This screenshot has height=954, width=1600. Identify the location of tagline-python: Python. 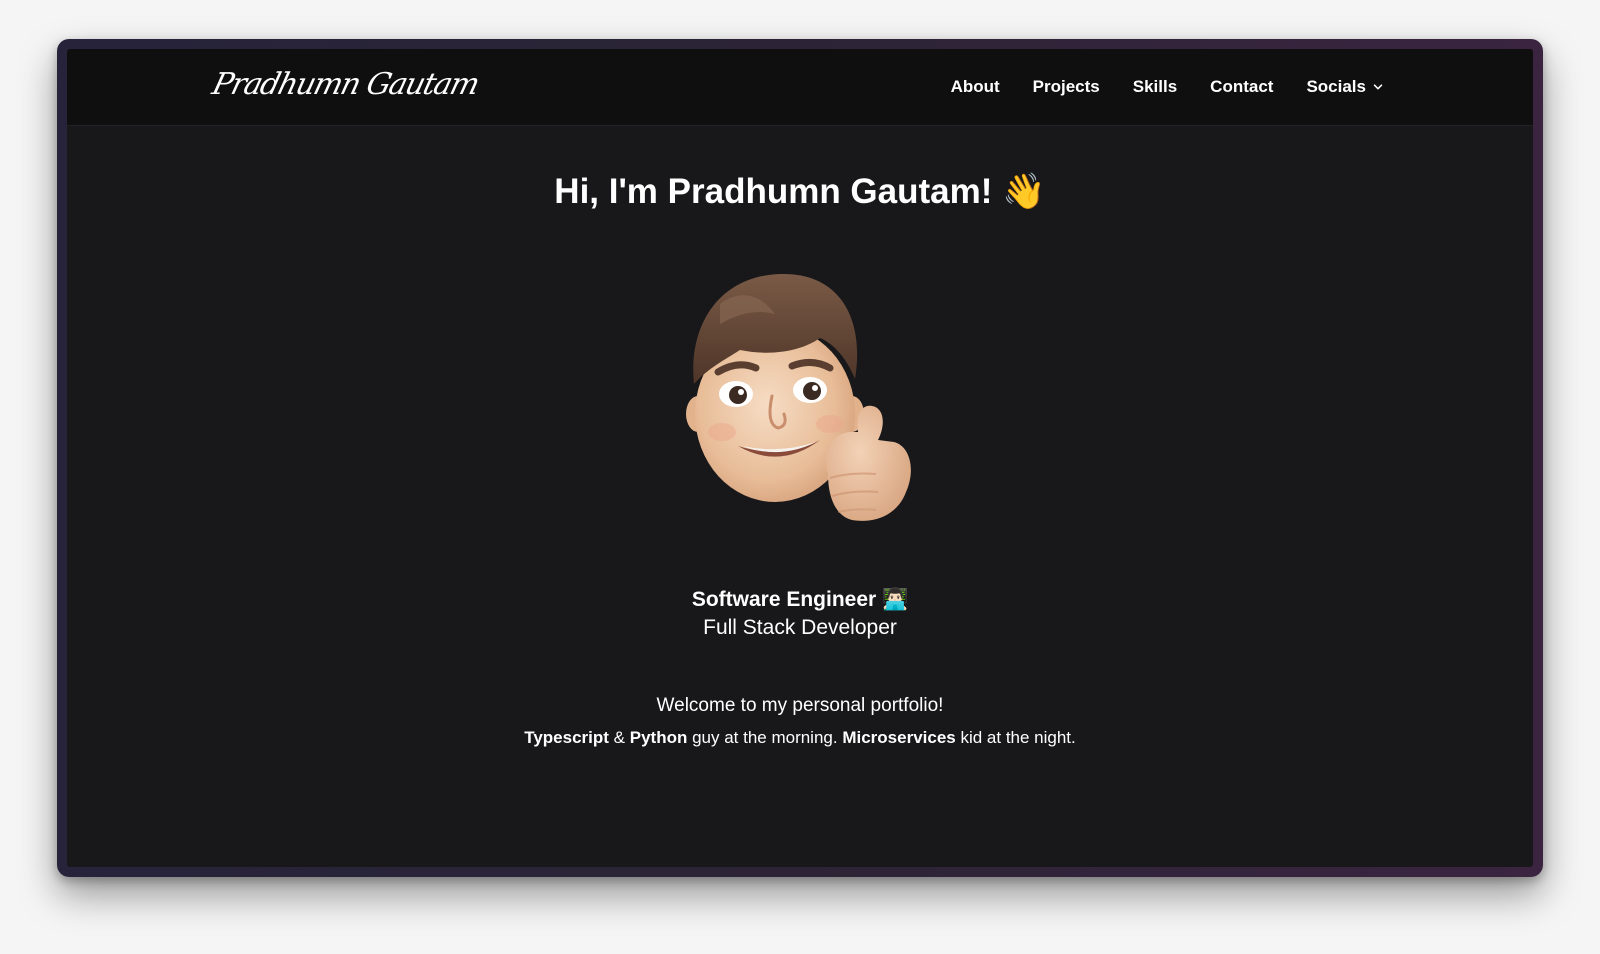
(658, 737).